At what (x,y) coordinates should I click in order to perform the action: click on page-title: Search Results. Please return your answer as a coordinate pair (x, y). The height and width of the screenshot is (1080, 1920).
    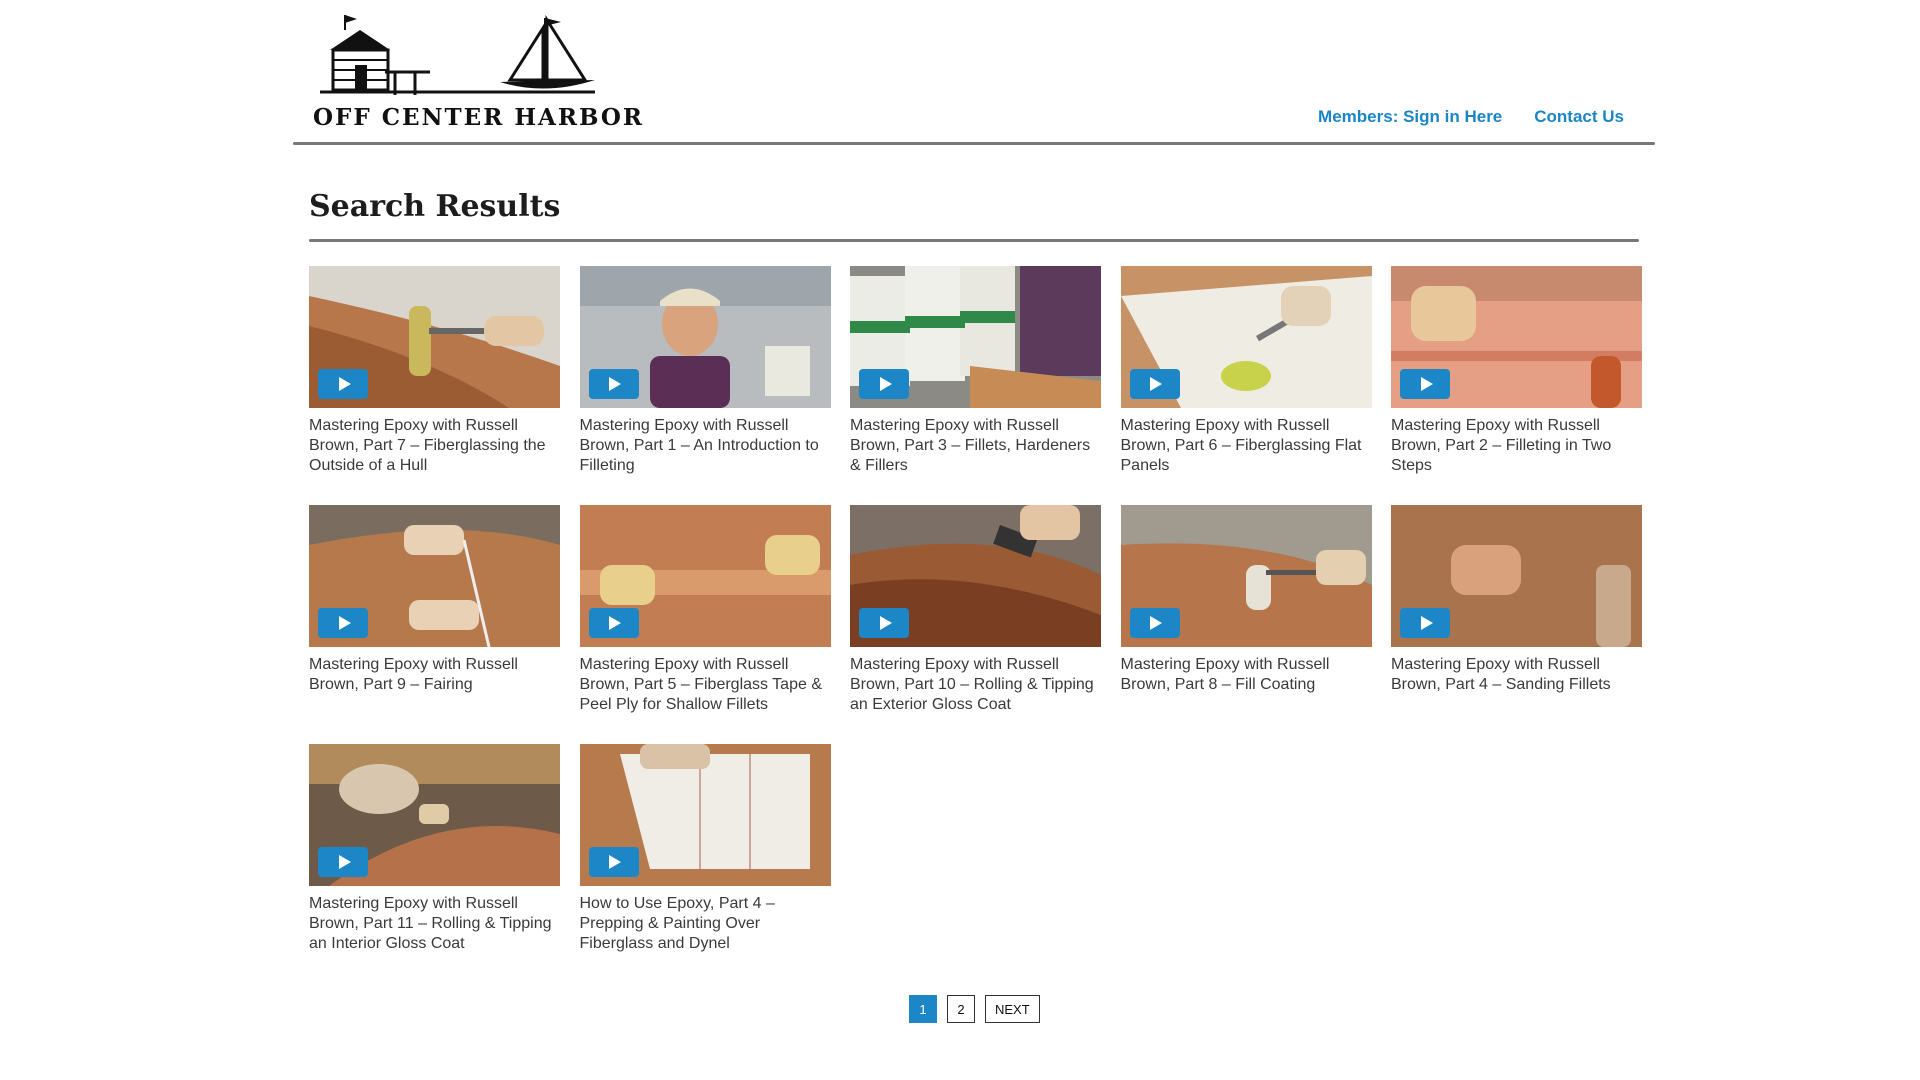
    Looking at the image, I should click on (435, 206).